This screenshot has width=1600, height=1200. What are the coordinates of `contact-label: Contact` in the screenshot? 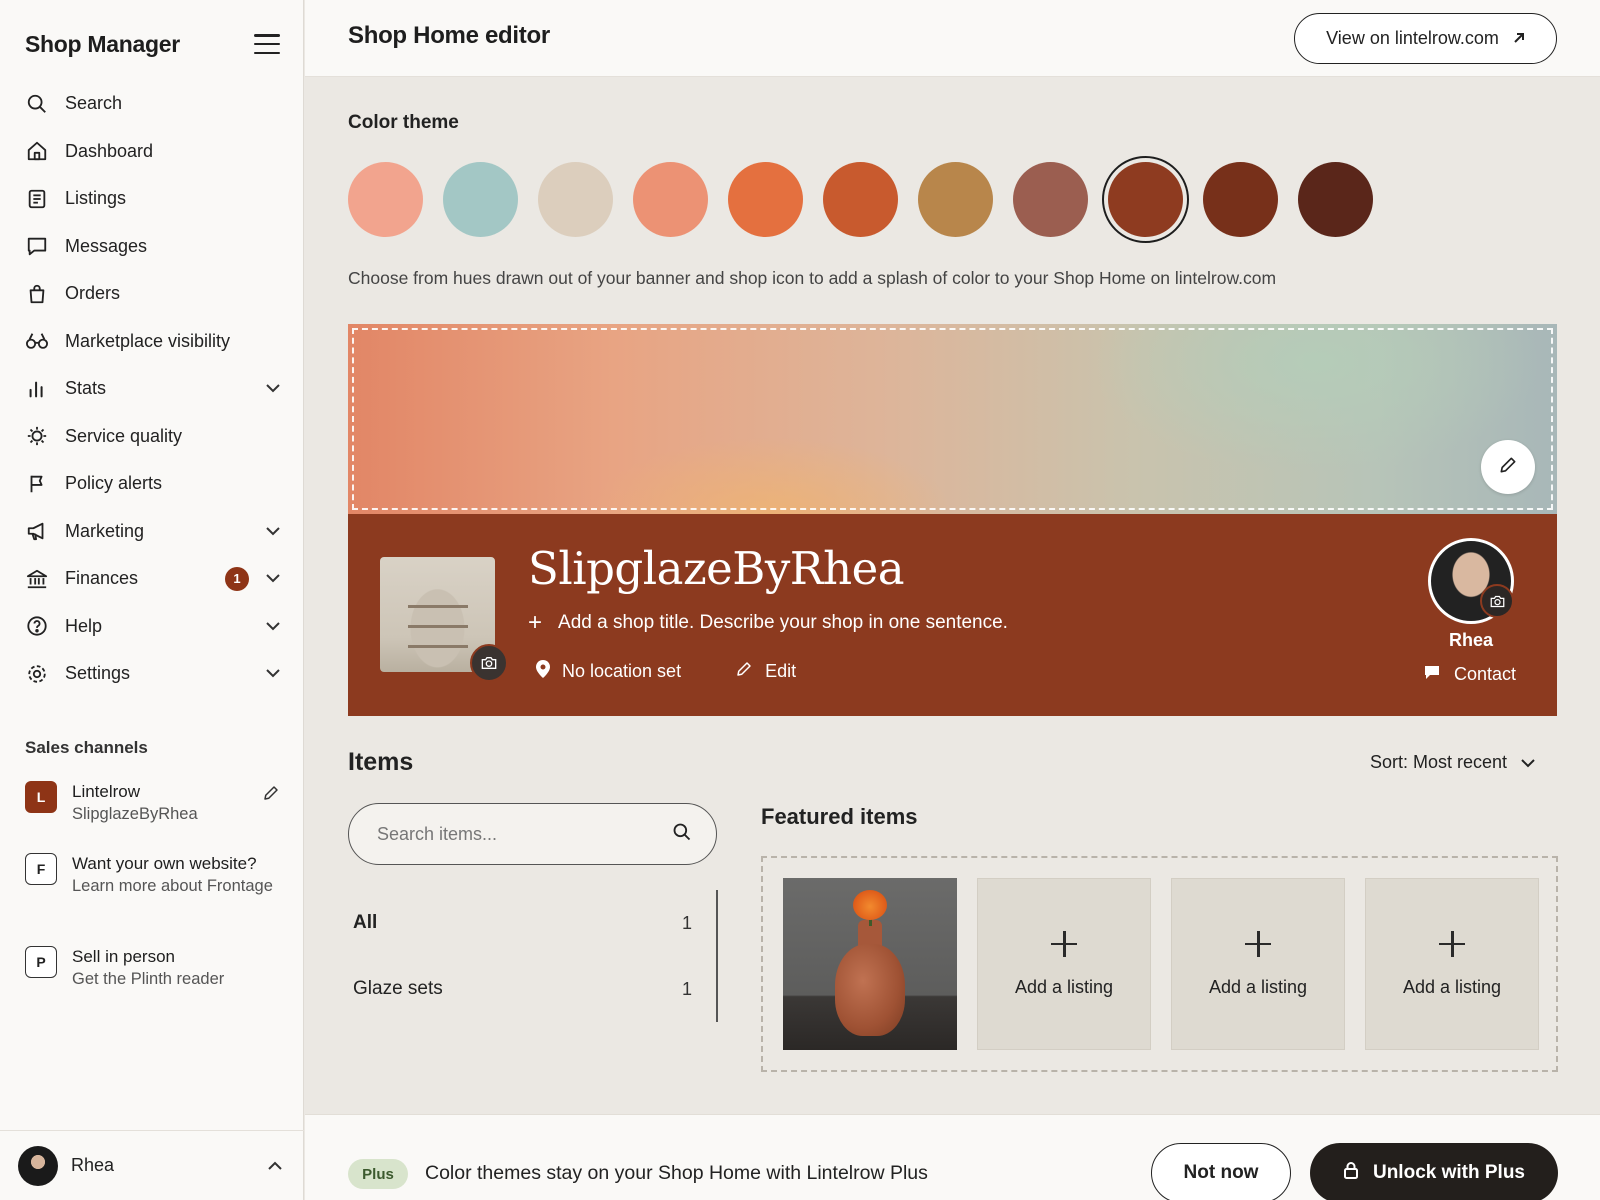 It's located at (1485, 674).